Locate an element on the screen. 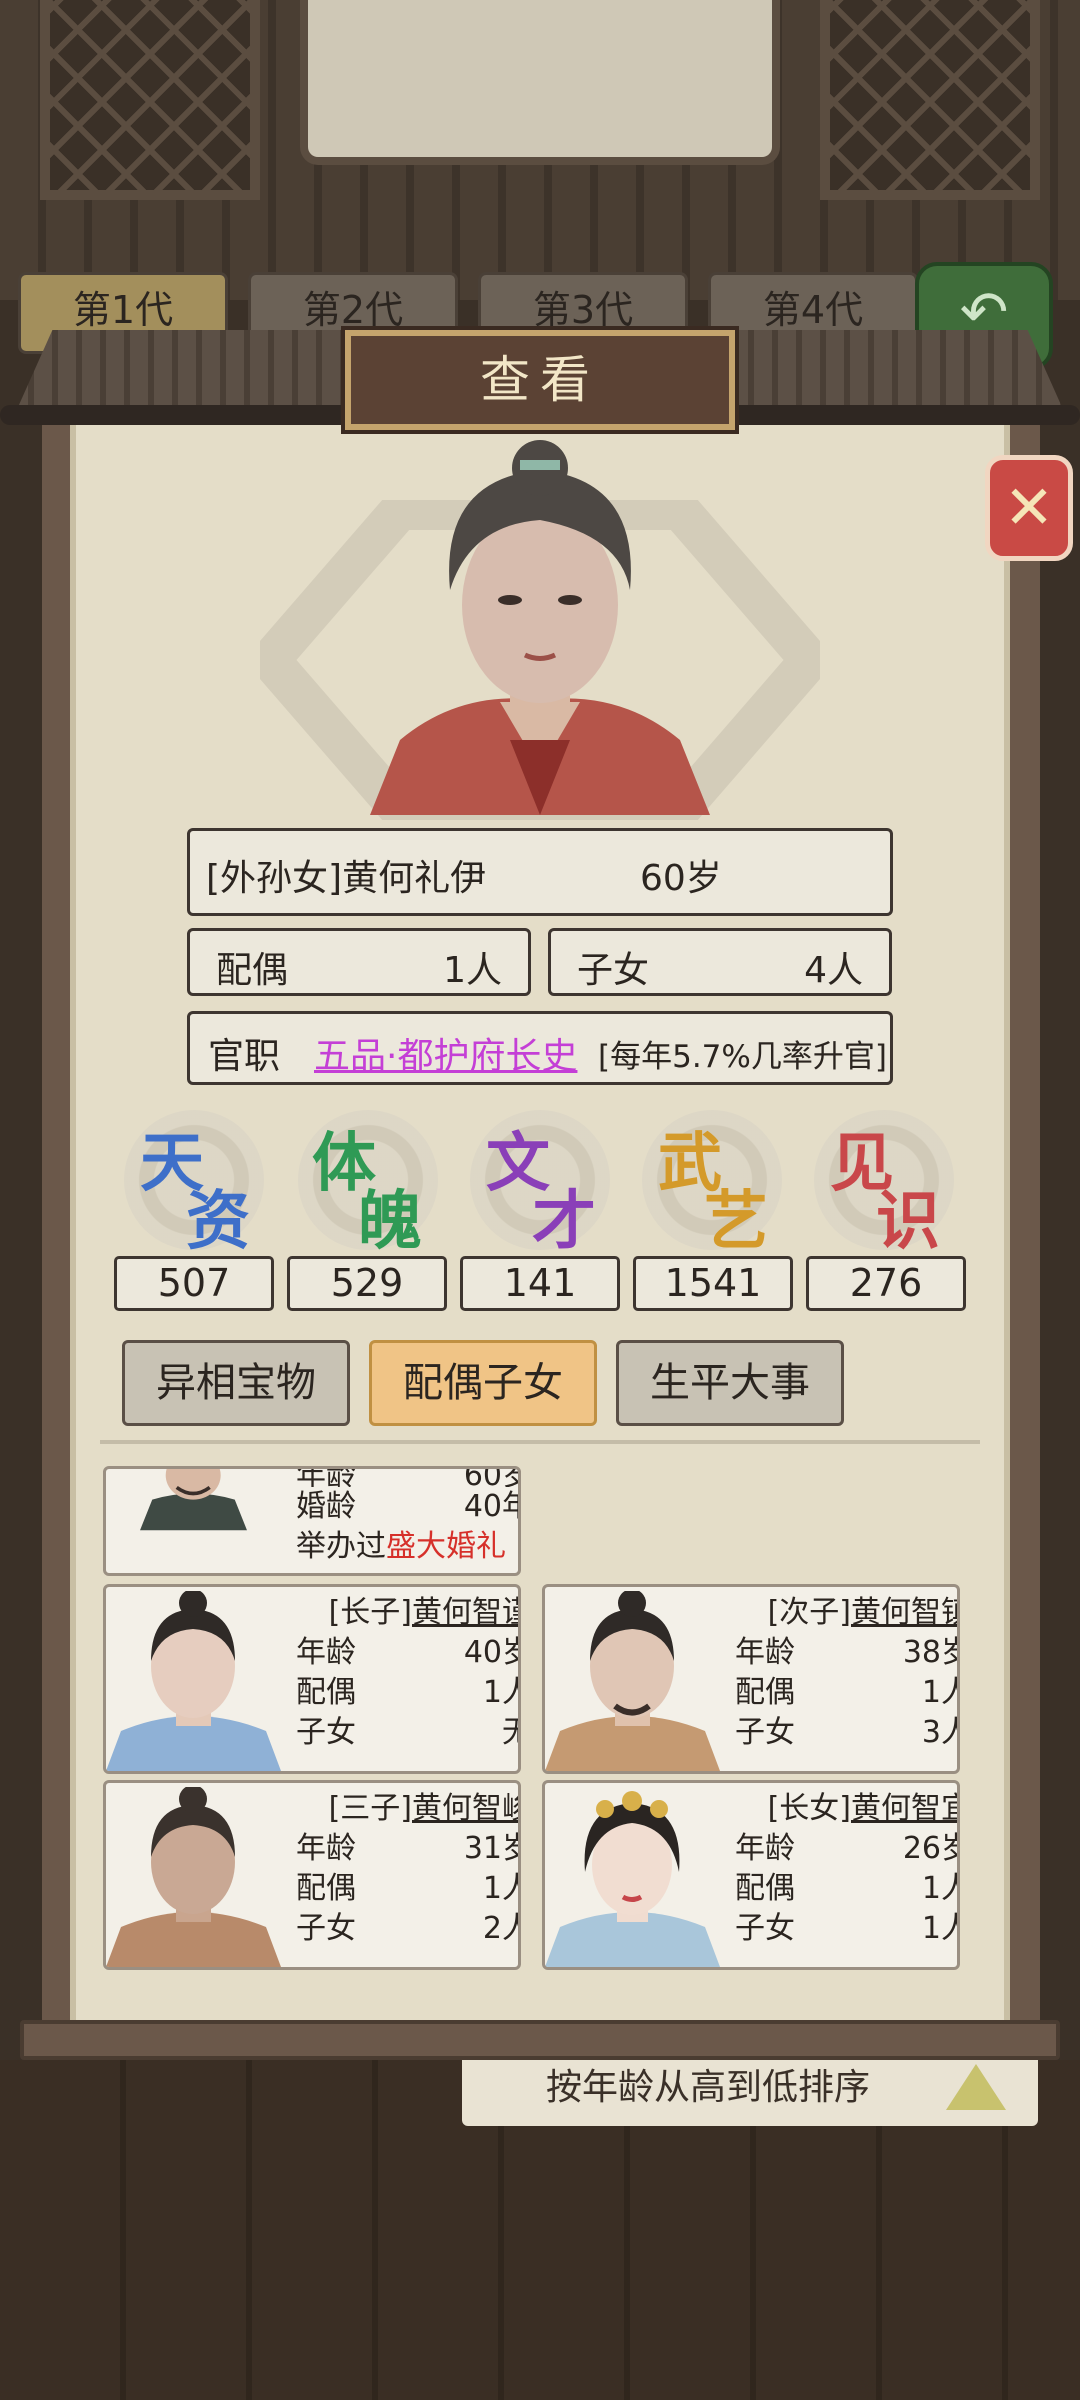  sort-triangle-icon is located at coordinates (976, 2087).